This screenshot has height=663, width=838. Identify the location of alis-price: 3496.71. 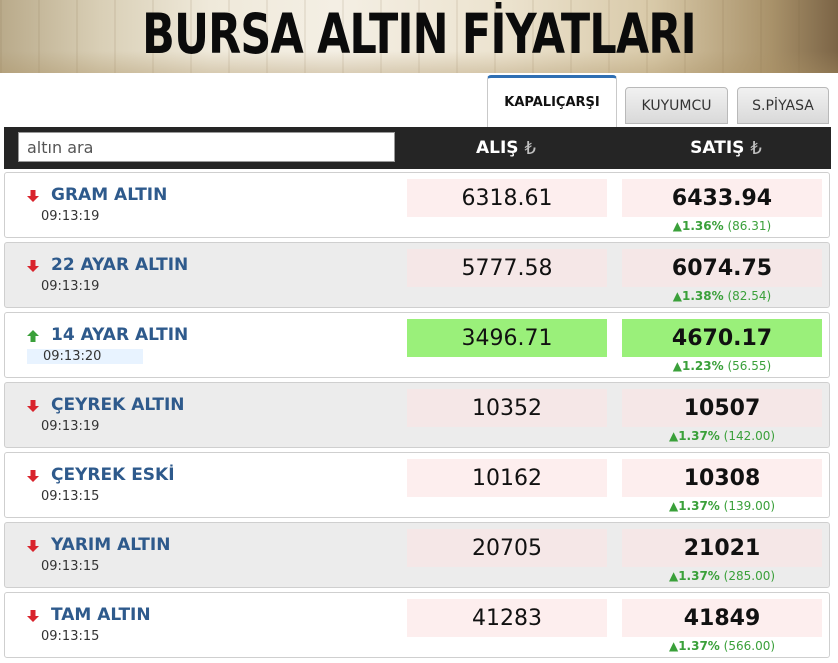
(507, 338).